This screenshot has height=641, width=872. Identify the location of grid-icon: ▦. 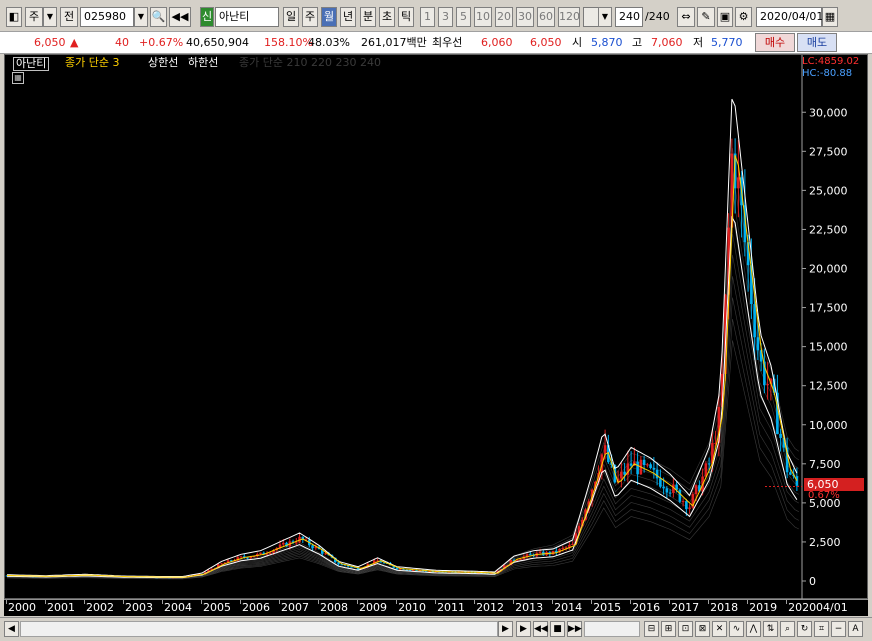
(18, 78).